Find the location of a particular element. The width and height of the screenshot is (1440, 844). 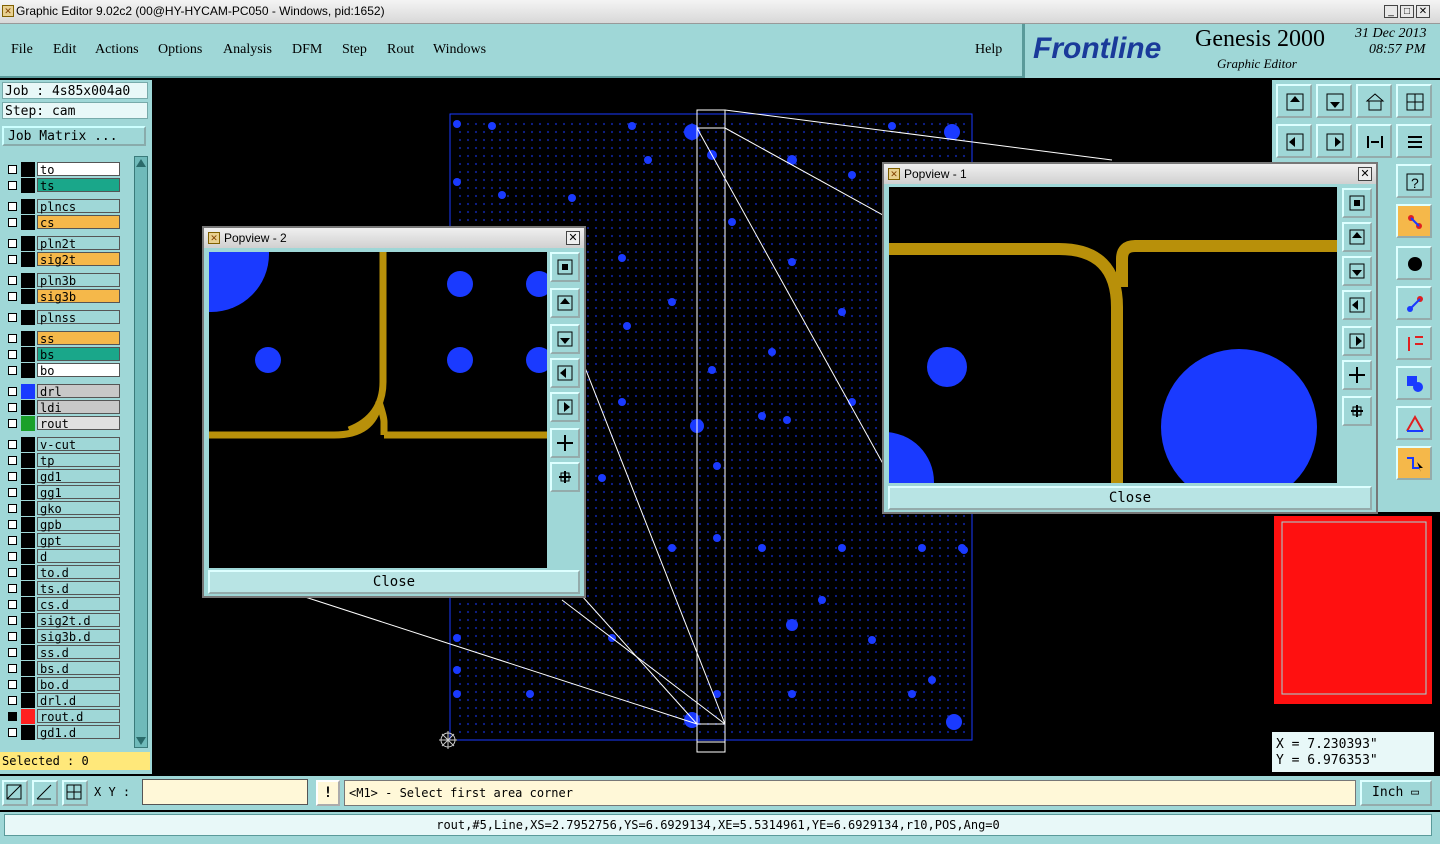

layer-name: bo is located at coordinates (78, 370).